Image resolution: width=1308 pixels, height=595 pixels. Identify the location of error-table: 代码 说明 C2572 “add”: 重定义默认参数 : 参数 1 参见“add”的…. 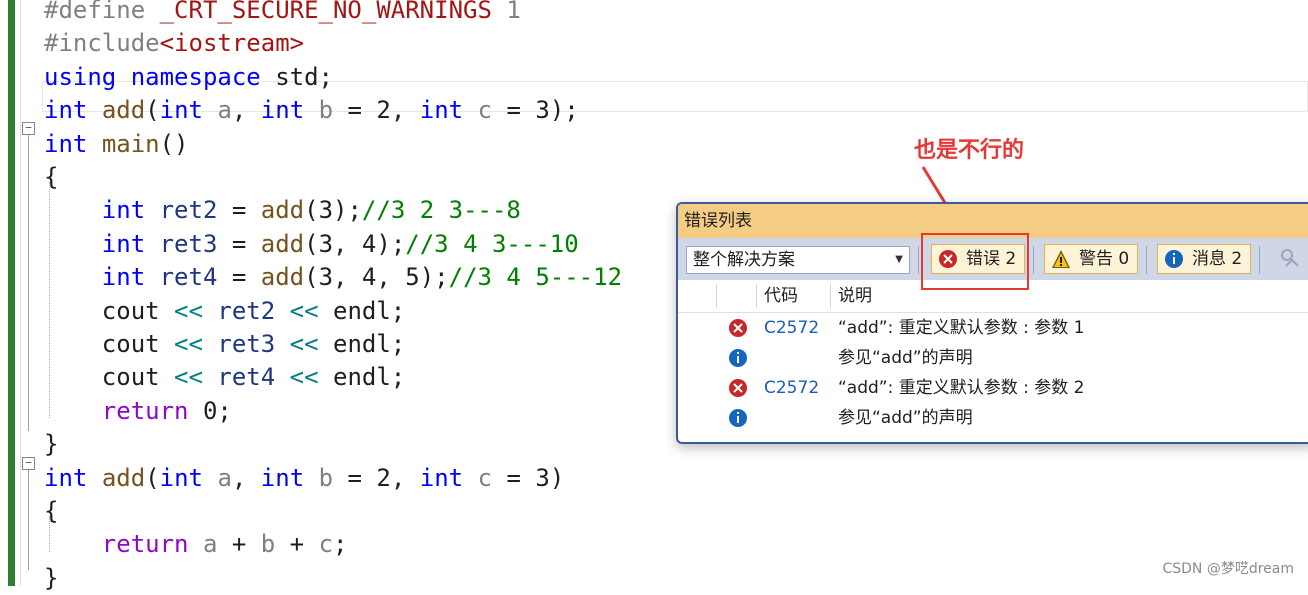
(993, 356).